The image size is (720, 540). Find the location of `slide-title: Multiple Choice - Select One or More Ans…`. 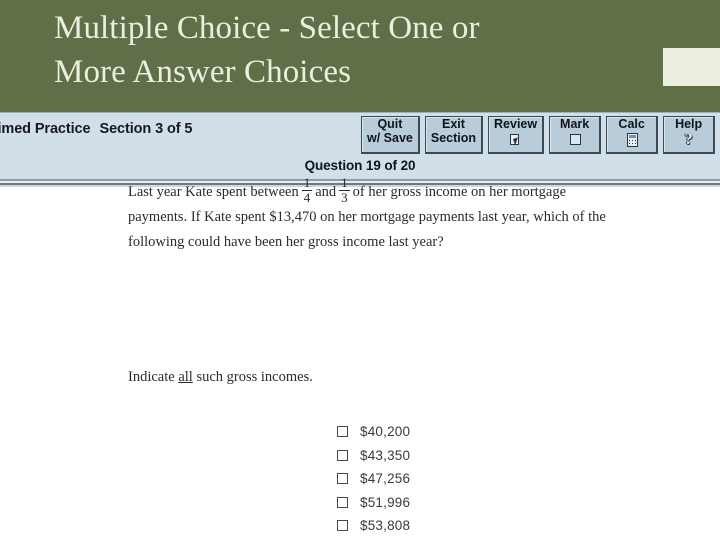

slide-title: Multiple Choice - Select One or More Ans… is located at coordinates (267, 50).